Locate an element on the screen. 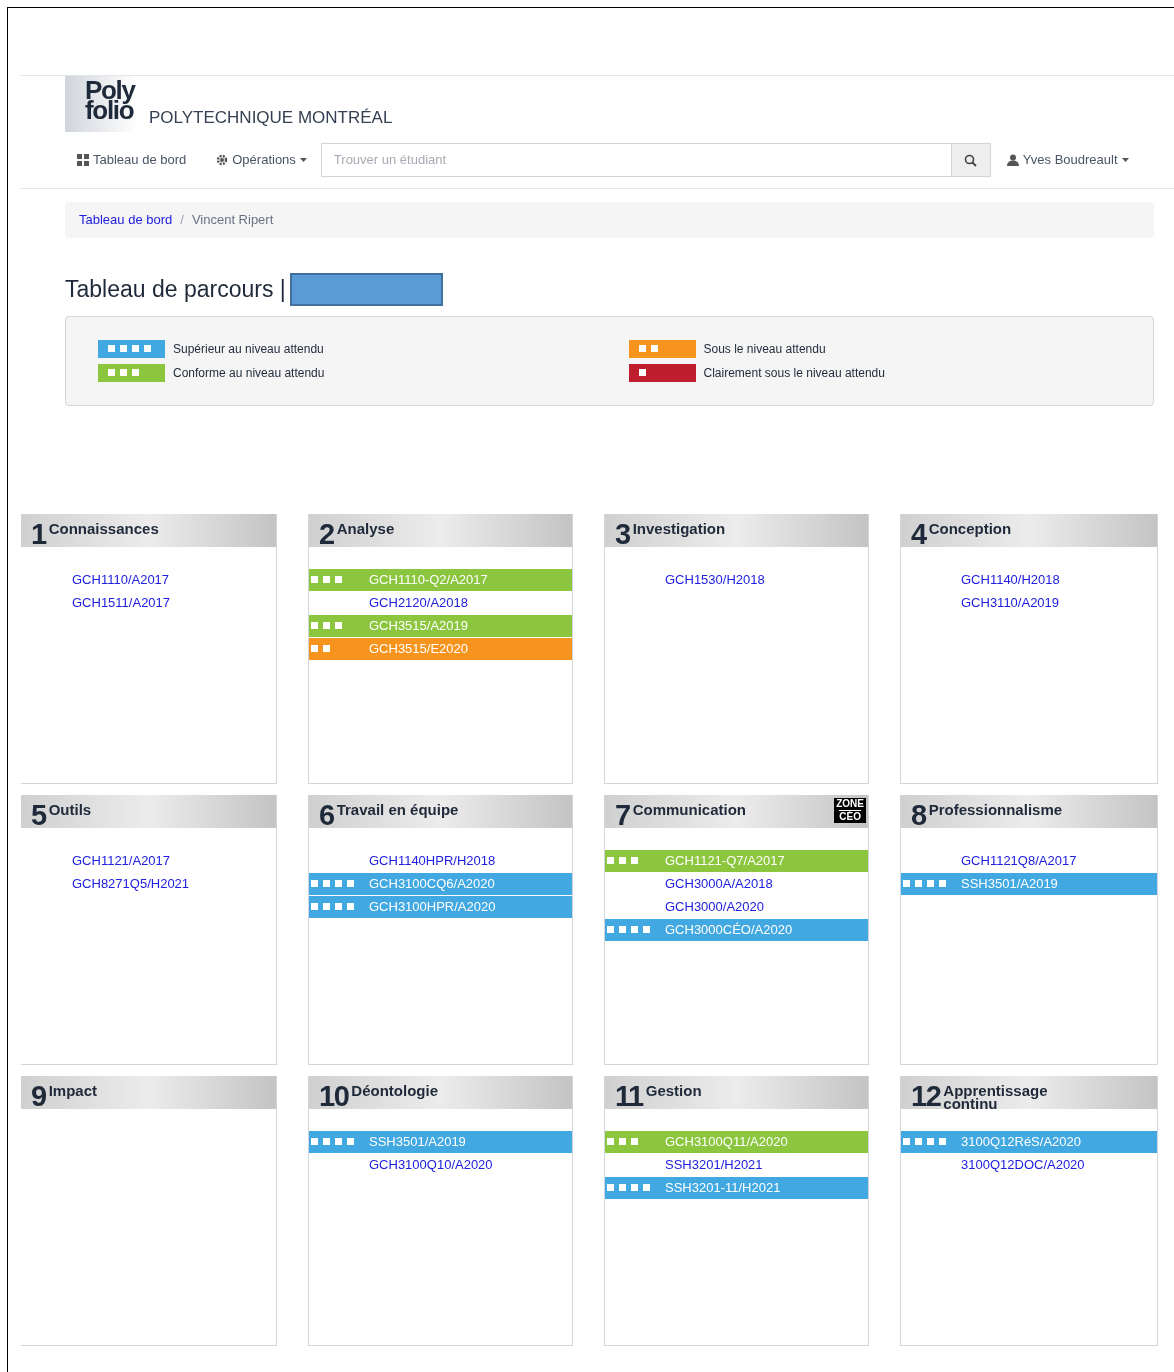  card-number: 12 is located at coordinates (926, 1095).